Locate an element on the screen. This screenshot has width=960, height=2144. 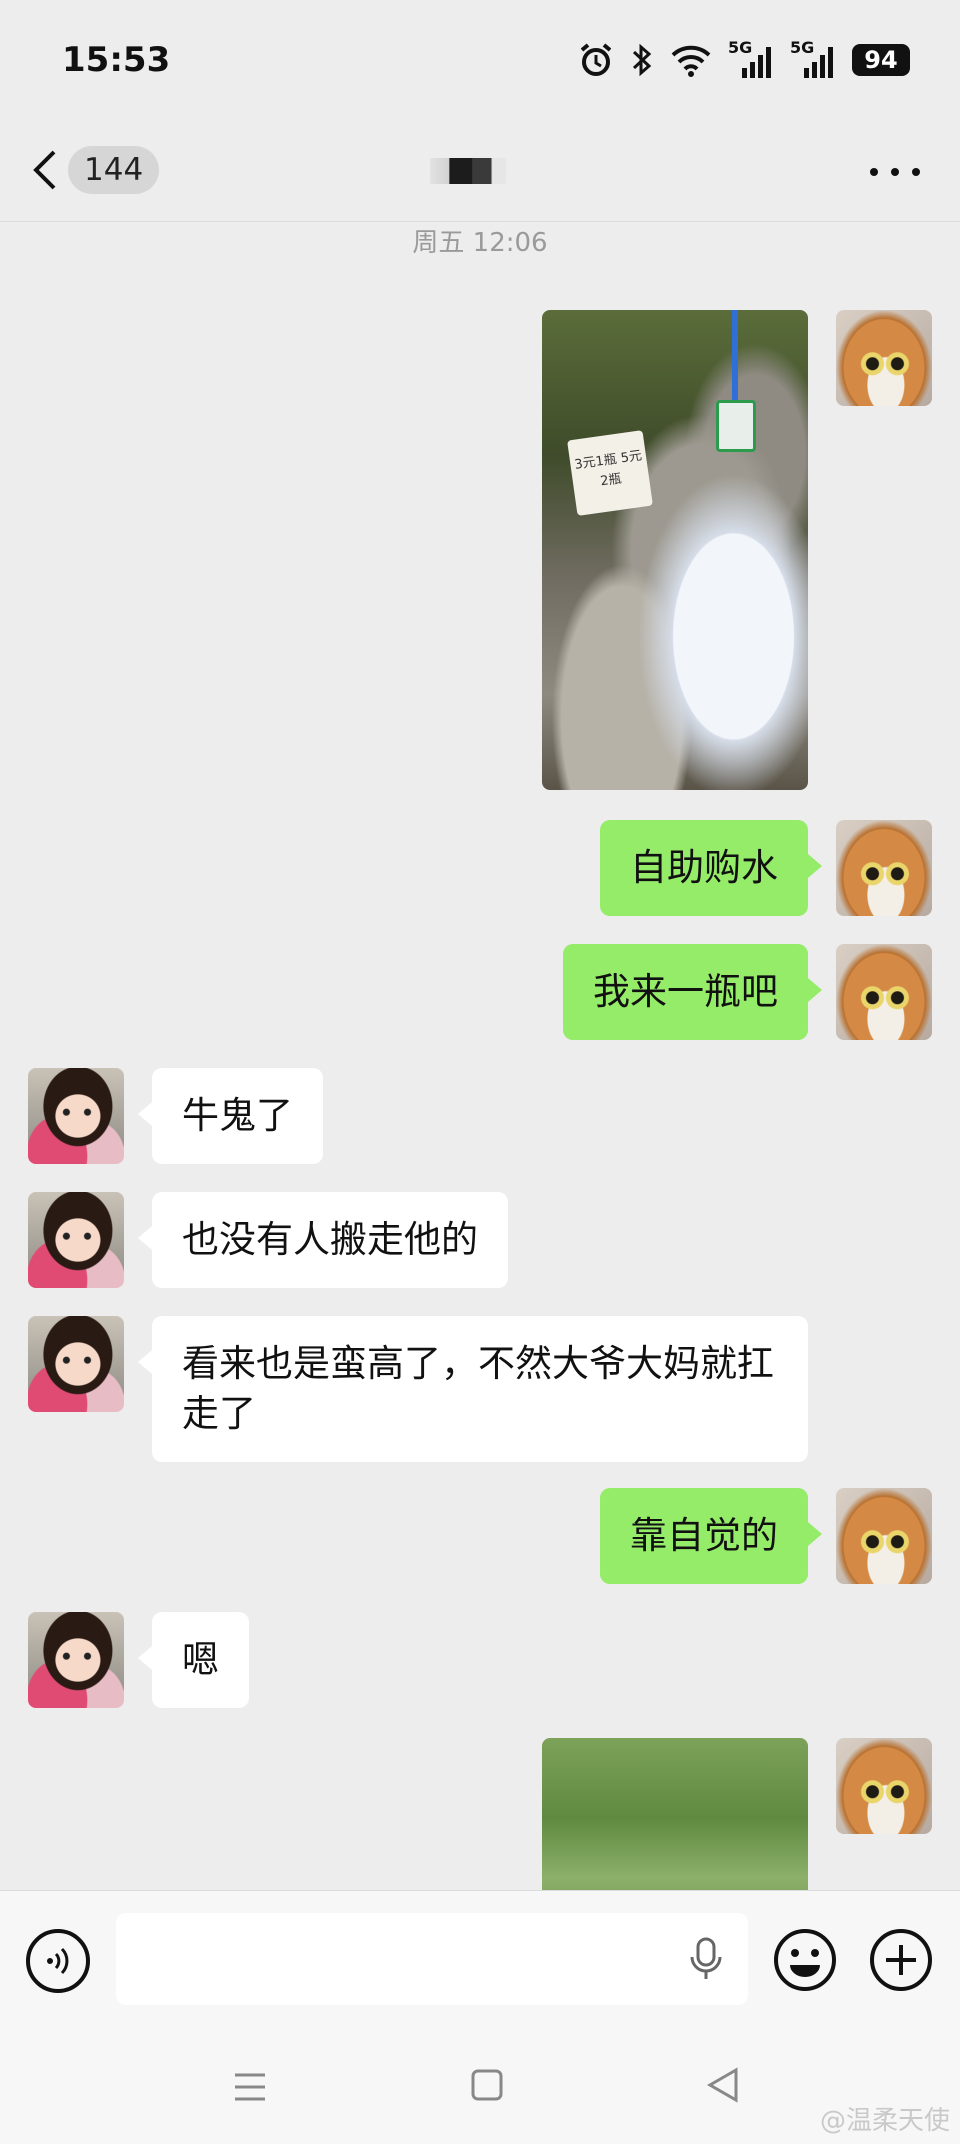
back-button: 144 is located at coordinates (95, 170).